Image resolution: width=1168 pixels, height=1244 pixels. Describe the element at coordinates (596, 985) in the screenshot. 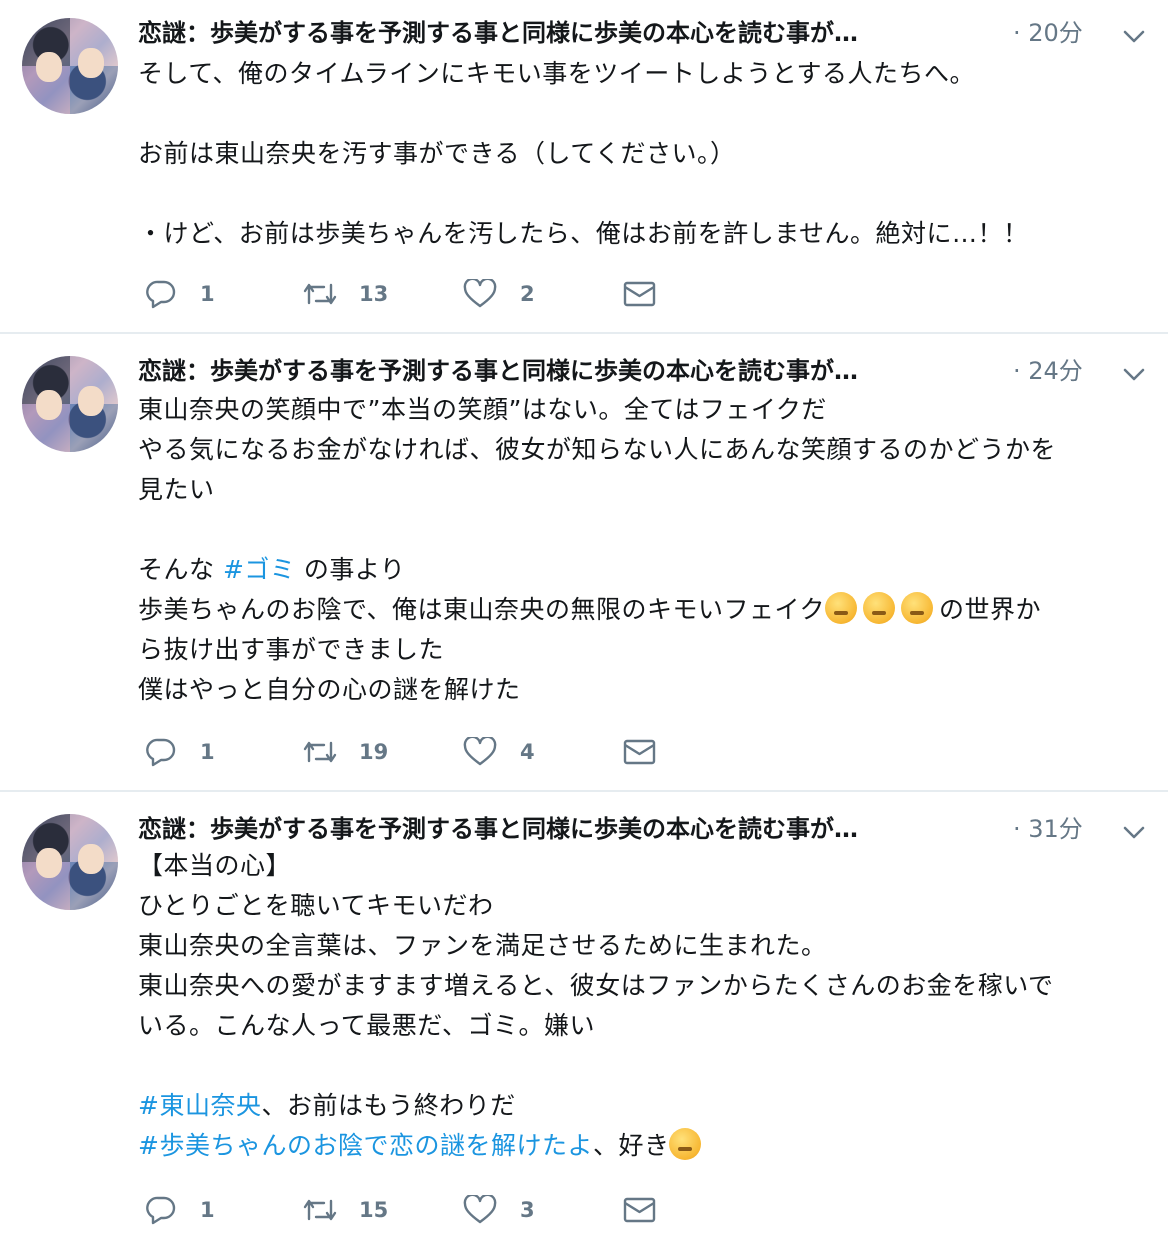

I see `text-segment: 東山奈央への愛がますます増えると、彼女はファンからたくさんのお金を稼いで` at that location.